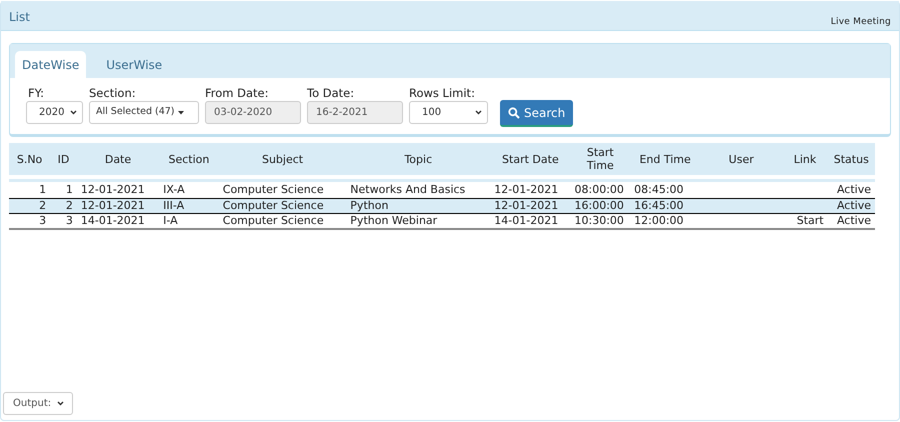 This screenshot has width=900, height=422. Describe the element at coordinates (805, 159) in the screenshot. I see `column-header: Link` at that location.